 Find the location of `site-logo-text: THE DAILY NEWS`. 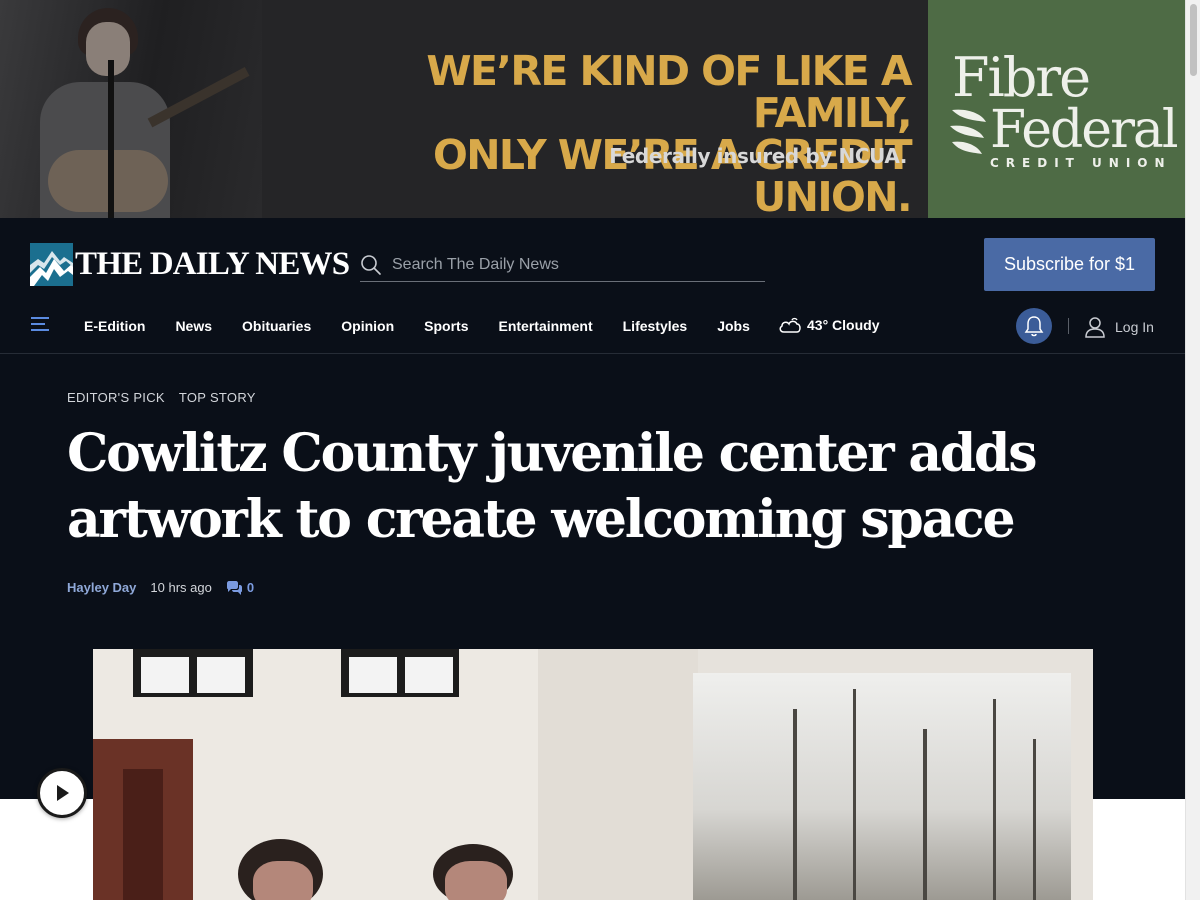

site-logo-text: THE DAILY NEWS is located at coordinates (212, 264).